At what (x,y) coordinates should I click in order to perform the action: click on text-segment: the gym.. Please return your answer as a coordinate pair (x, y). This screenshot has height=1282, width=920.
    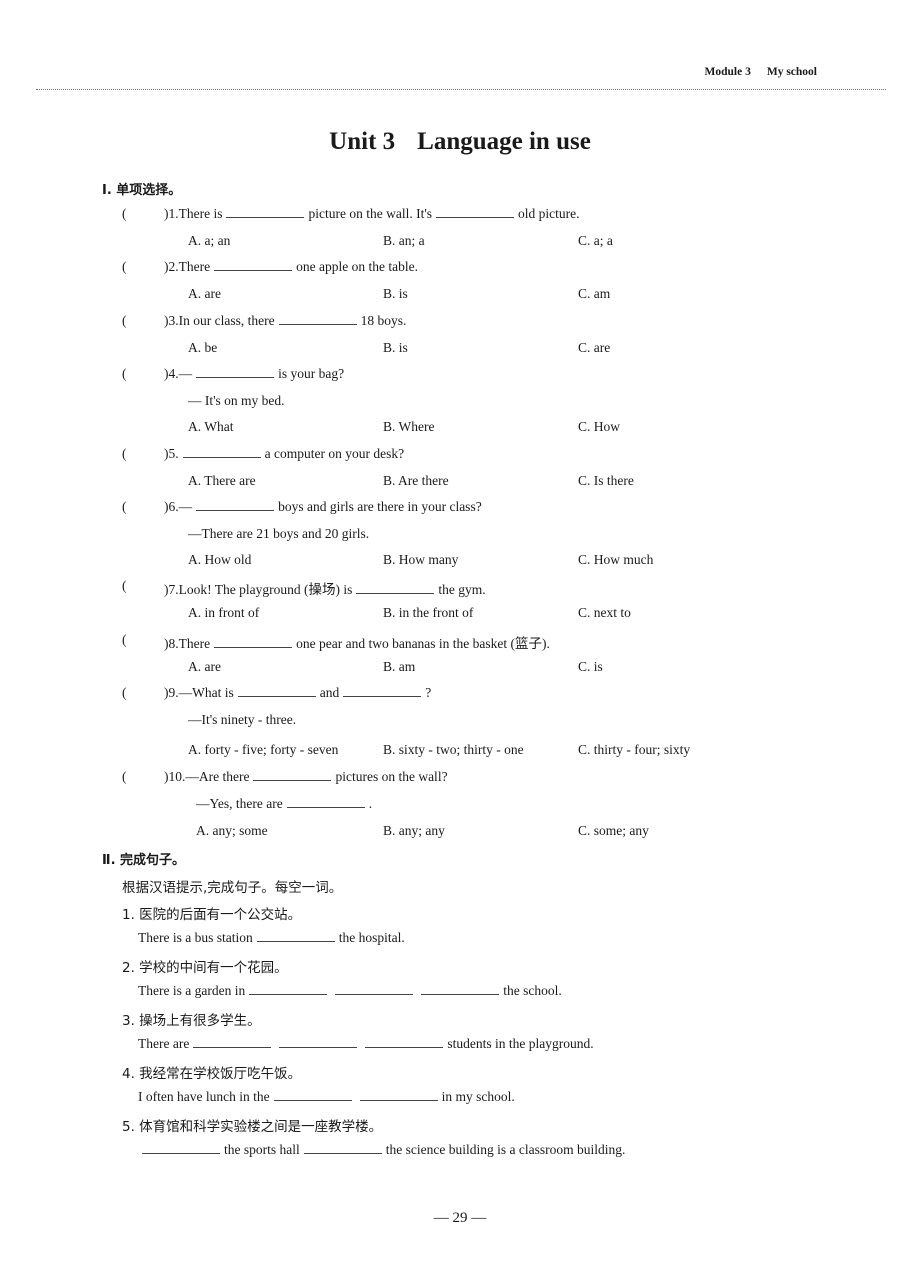
    Looking at the image, I should click on (462, 589).